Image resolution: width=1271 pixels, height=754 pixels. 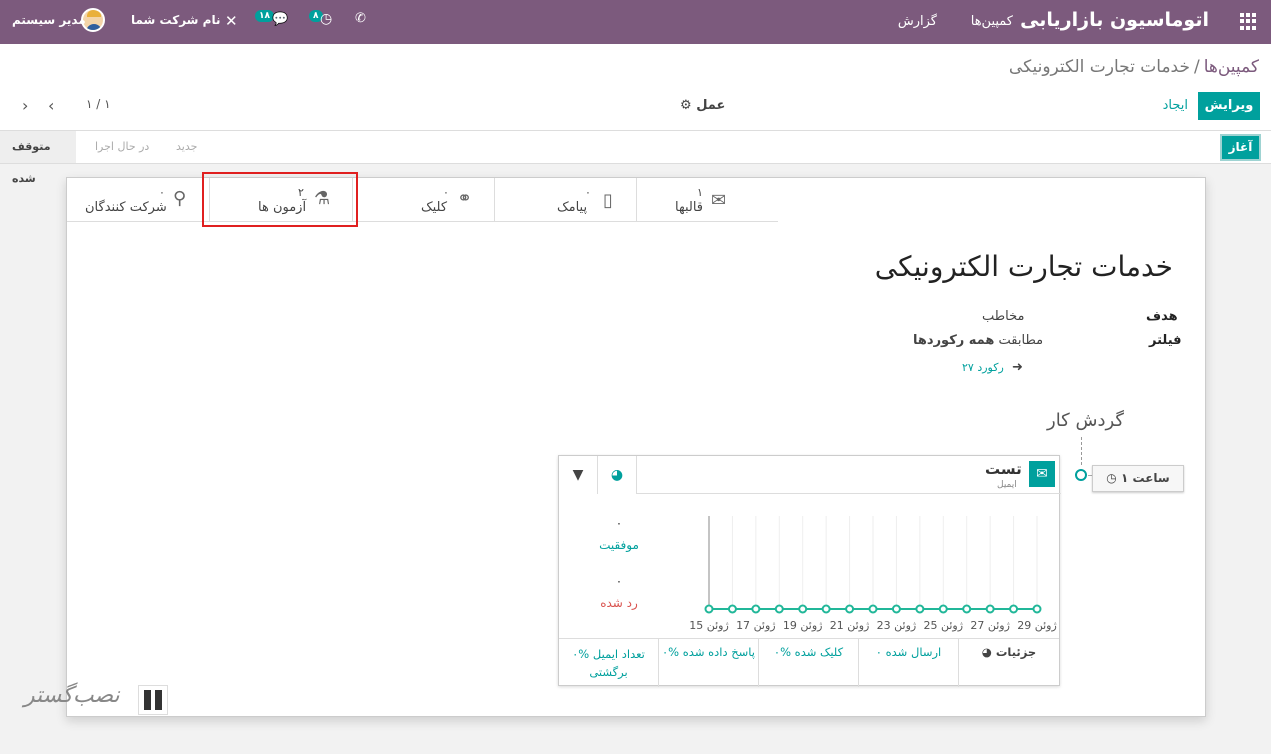 I want to click on filter-icon: ▼, so click(x=578, y=475).